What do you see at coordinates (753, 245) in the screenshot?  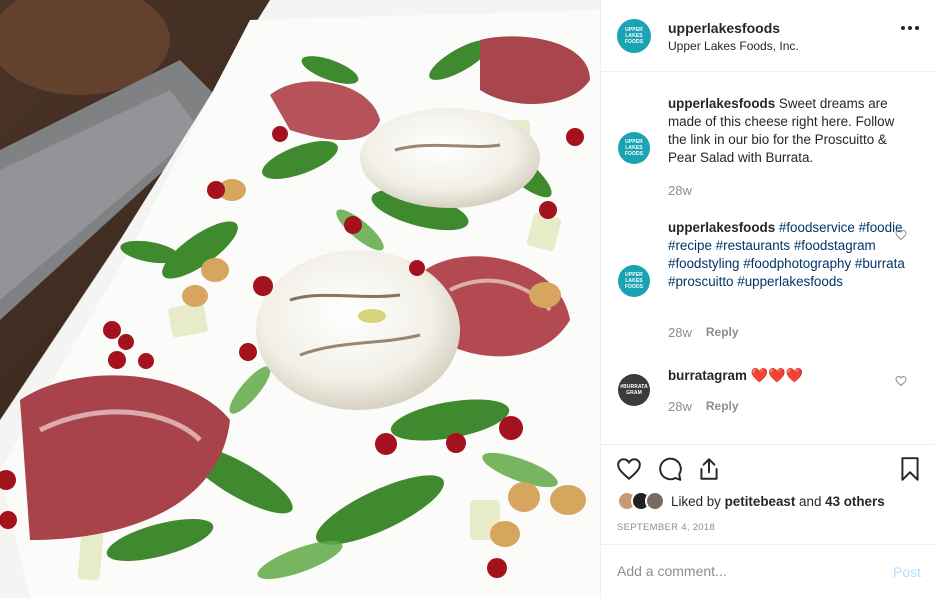 I see `hashtag: #restaurants` at bounding box center [753, 245].